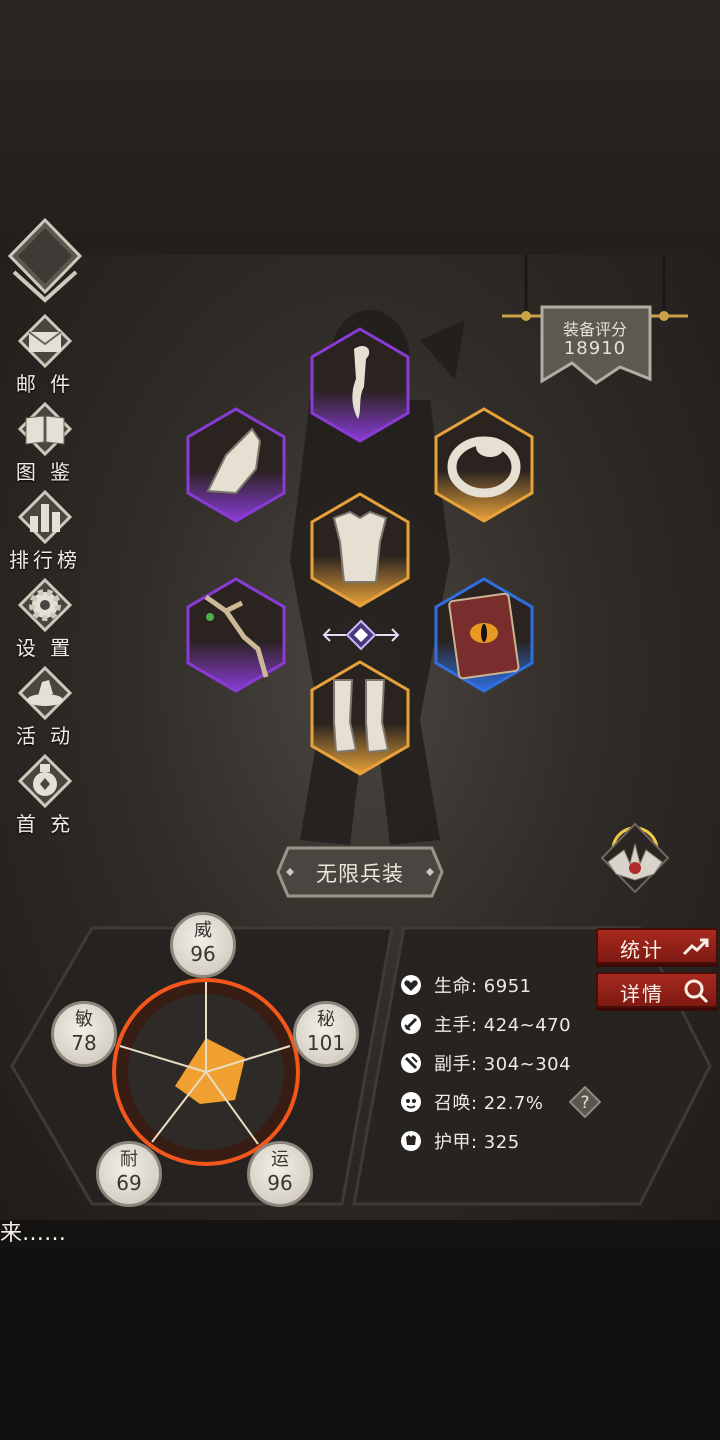 The width and height of the screenshot is (720, 1440). I want to click on menu-ranking: 排行榜, so click(45, 534).